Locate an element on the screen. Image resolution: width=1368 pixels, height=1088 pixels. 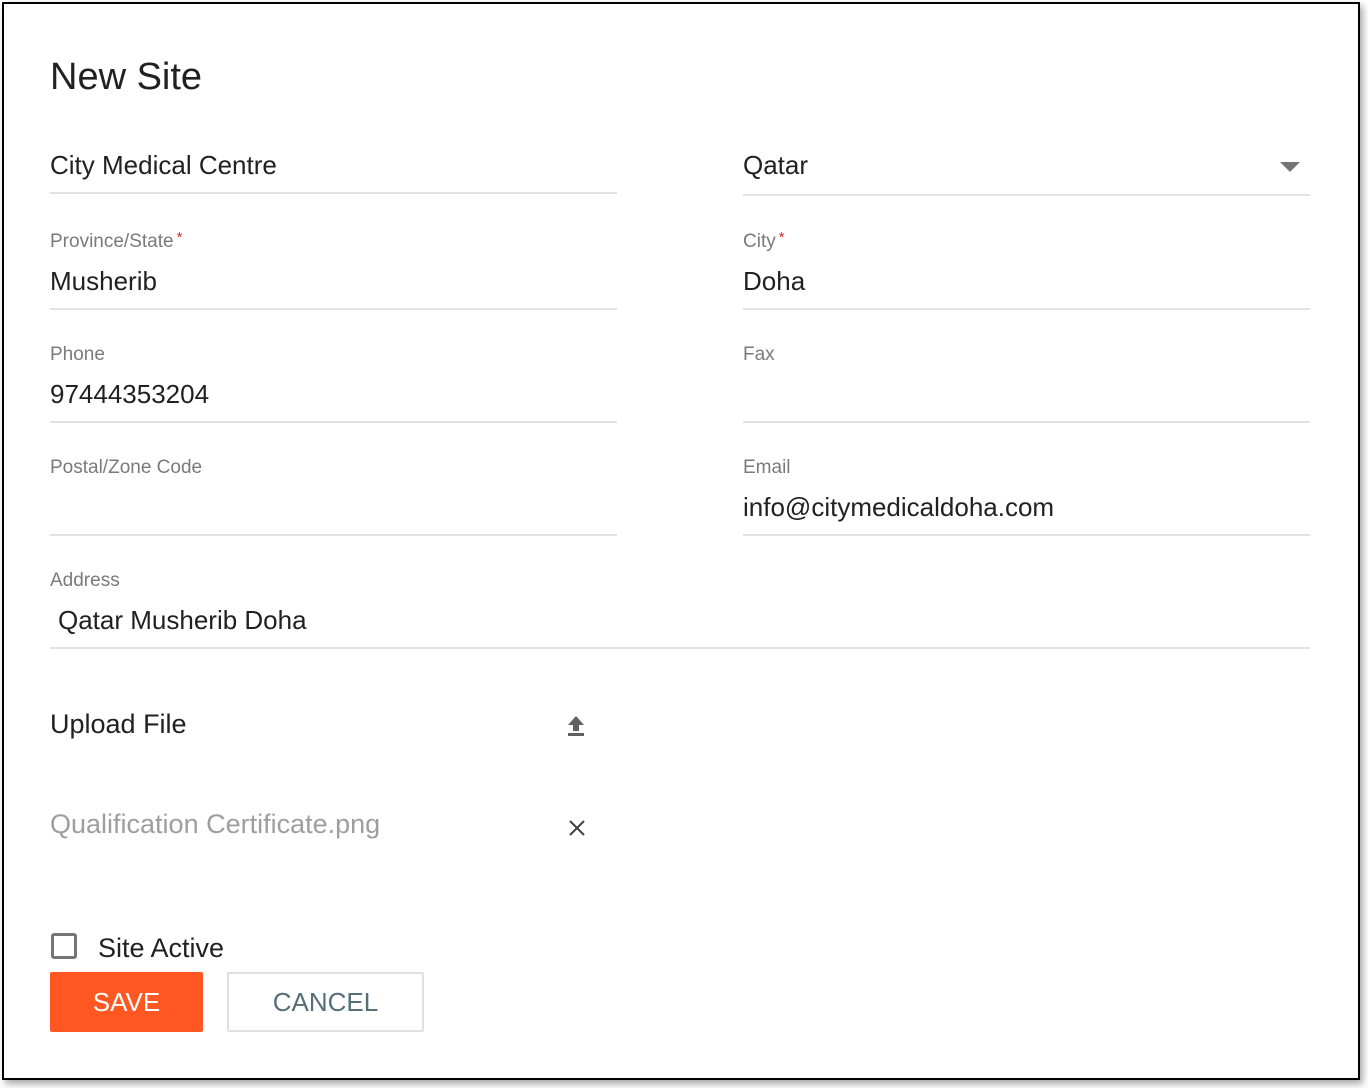
phone-label: Phone is located at coordinates (77, 354).